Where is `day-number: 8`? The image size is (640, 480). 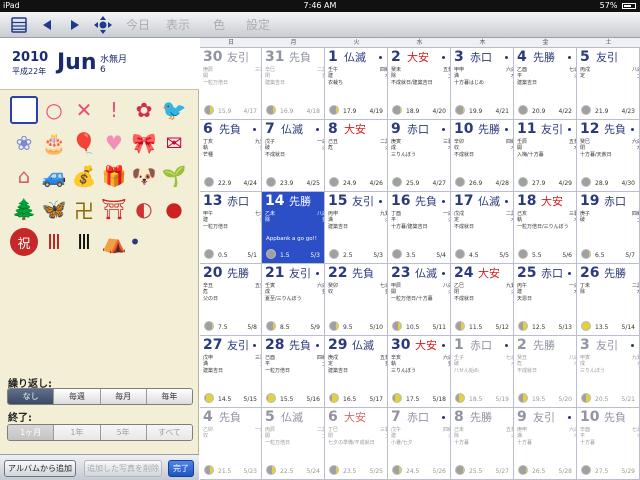 day-number: 8 is located at coordinates (333, 129).